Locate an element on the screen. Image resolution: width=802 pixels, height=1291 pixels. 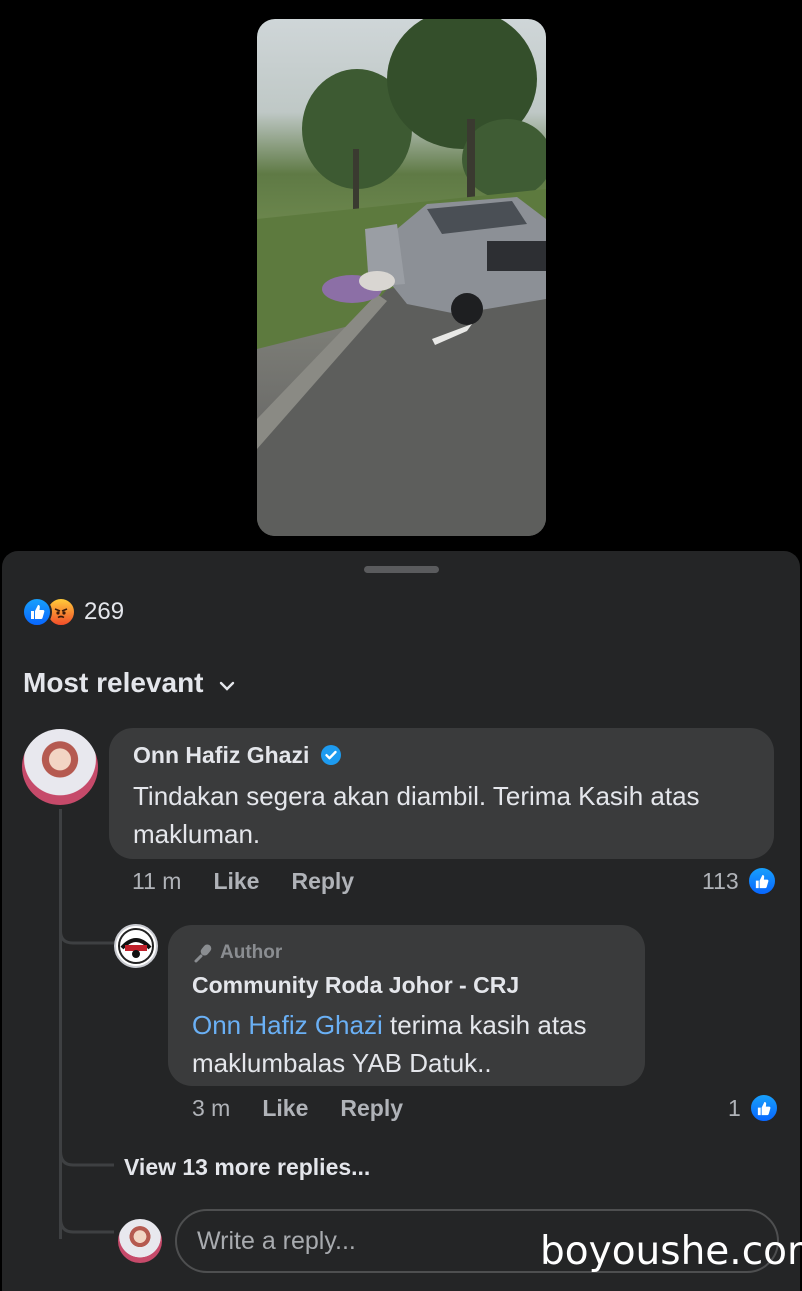
mention-link: Onn Hafiz Ghazi is located at coordinates (287, 1025).